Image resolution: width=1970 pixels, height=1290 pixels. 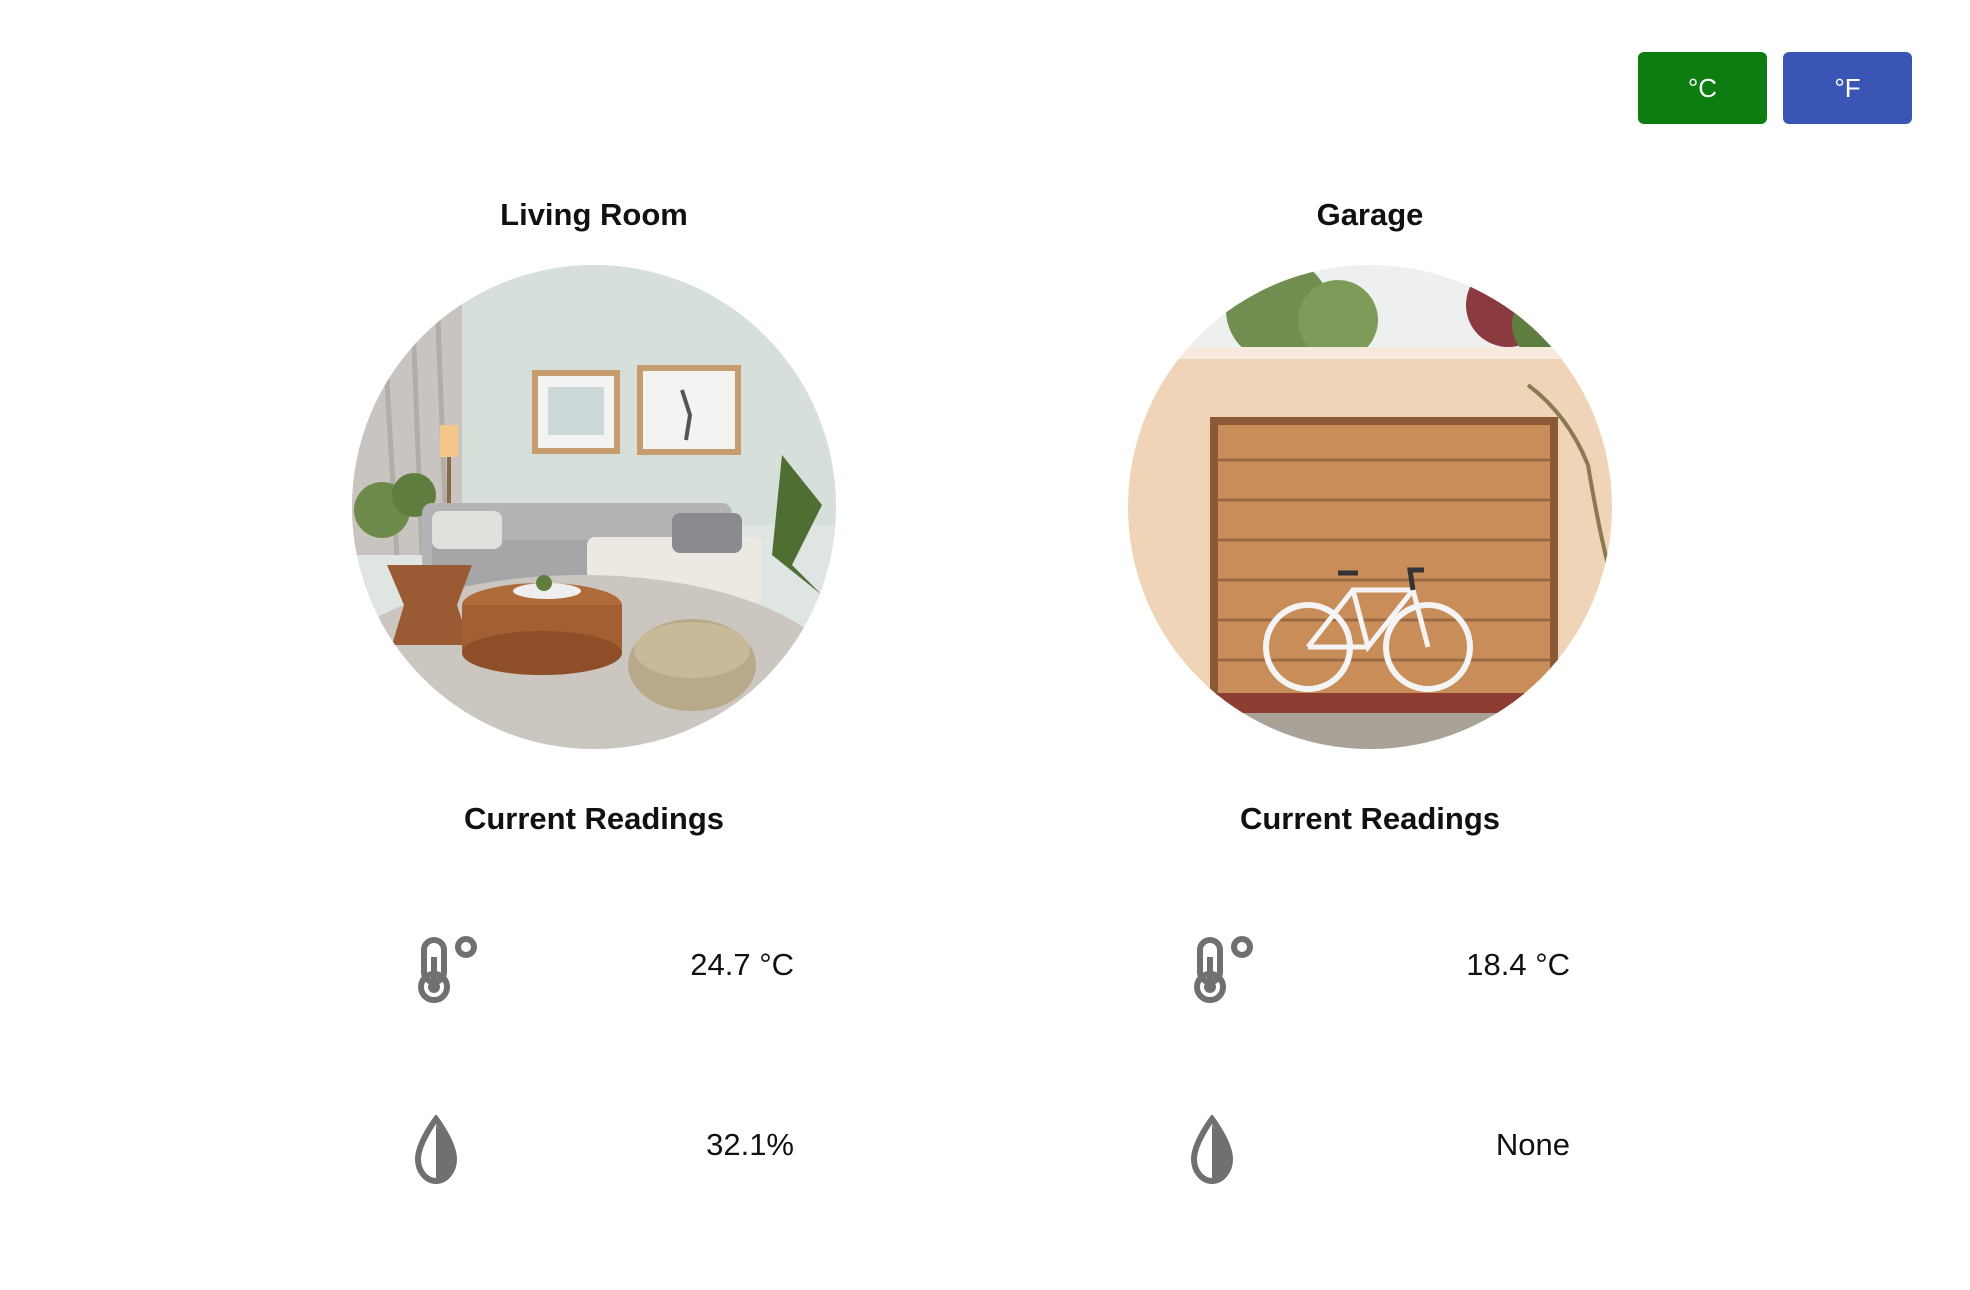 What do you see at coordinates (742, 964) in the screenshot?
I see `temperature-value: 24.7 °C` at bounding box center [742, 964].